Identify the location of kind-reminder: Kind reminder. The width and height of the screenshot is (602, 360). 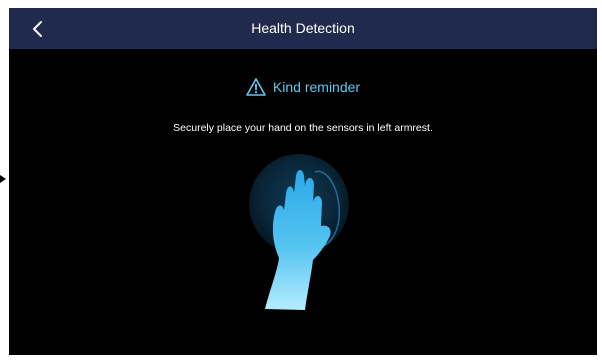
(303, 87).